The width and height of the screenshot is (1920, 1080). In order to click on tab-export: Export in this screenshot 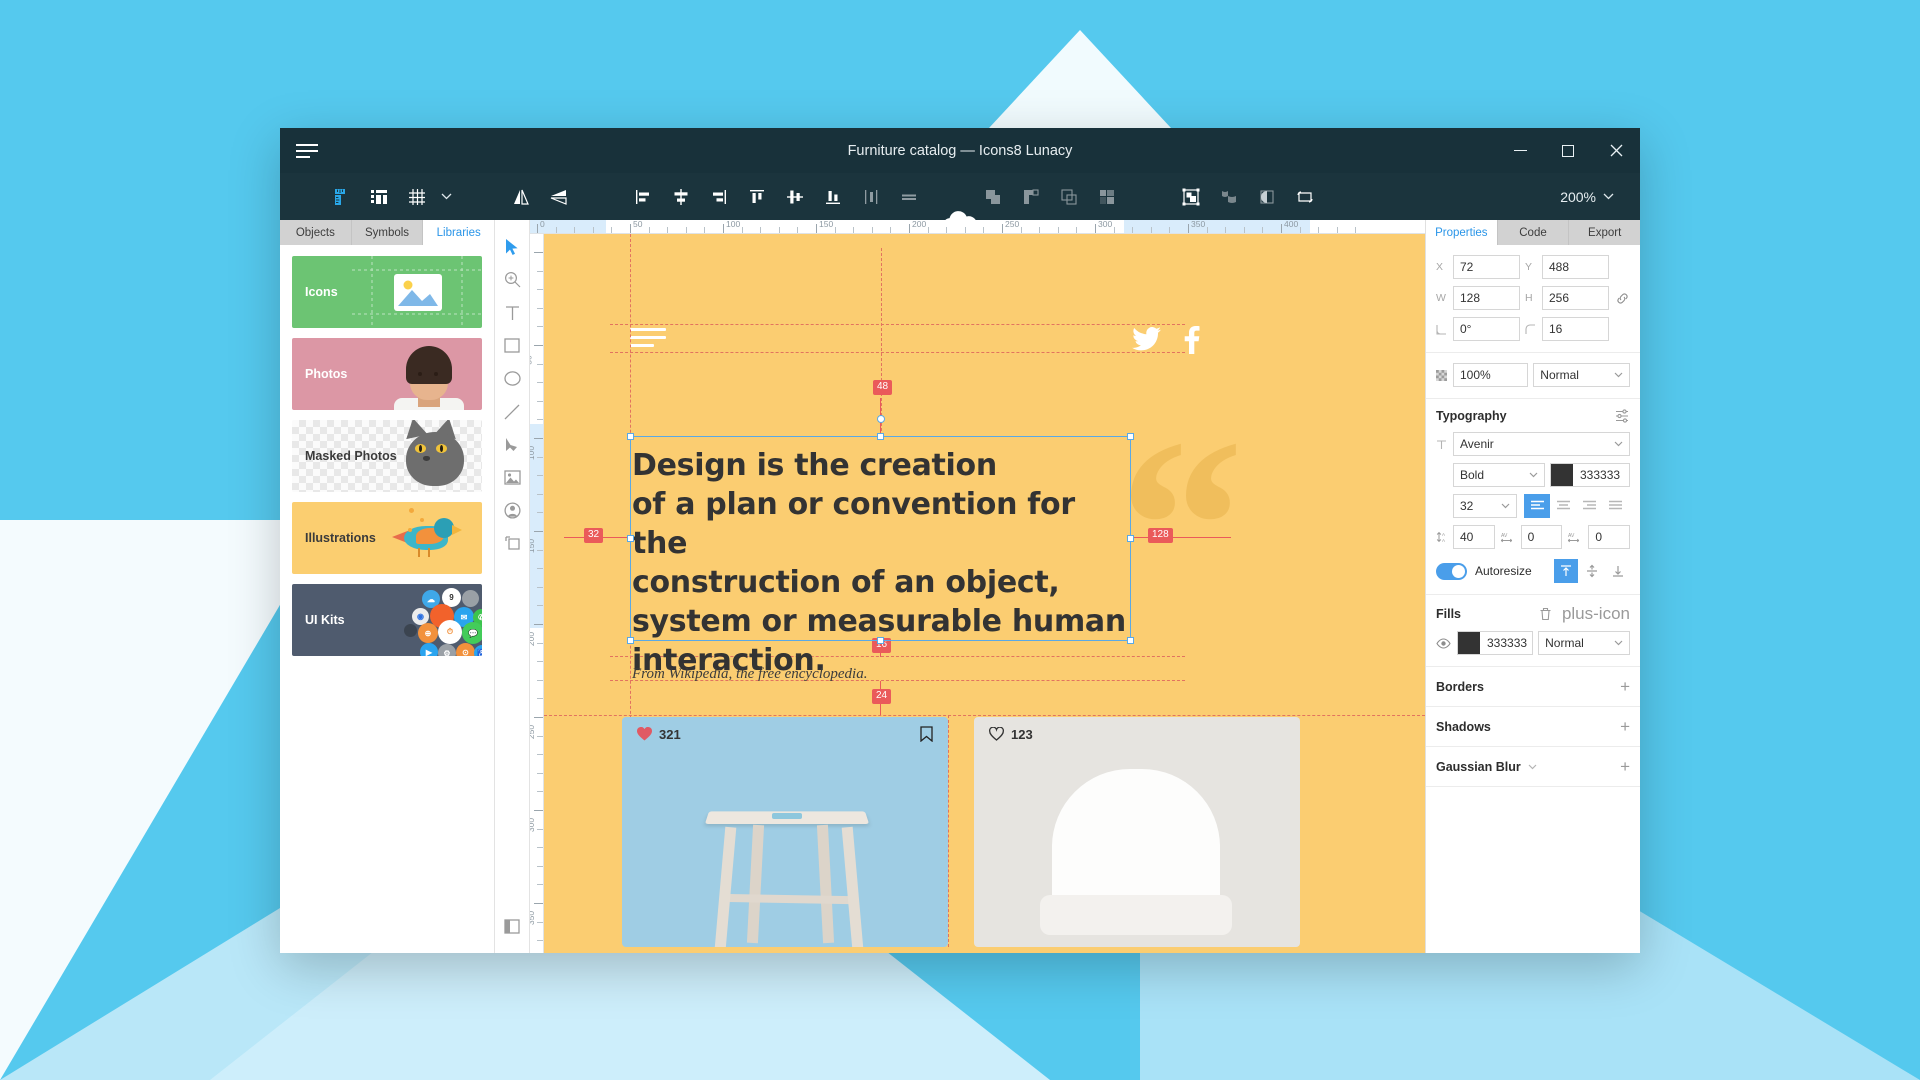, I will do `click(1604, 232)`.